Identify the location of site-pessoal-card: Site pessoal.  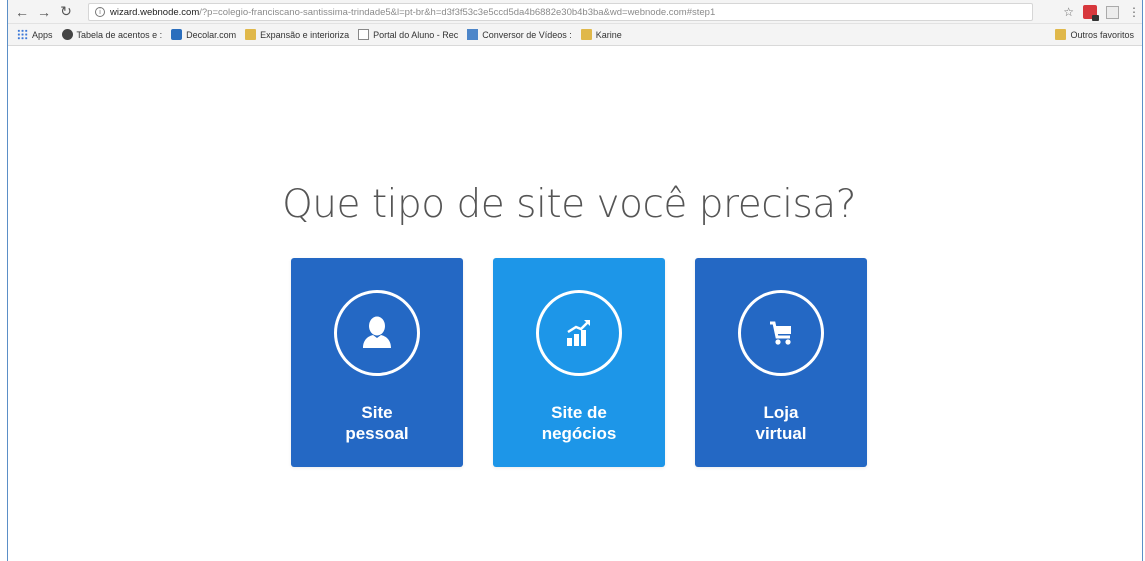
(377, 362).